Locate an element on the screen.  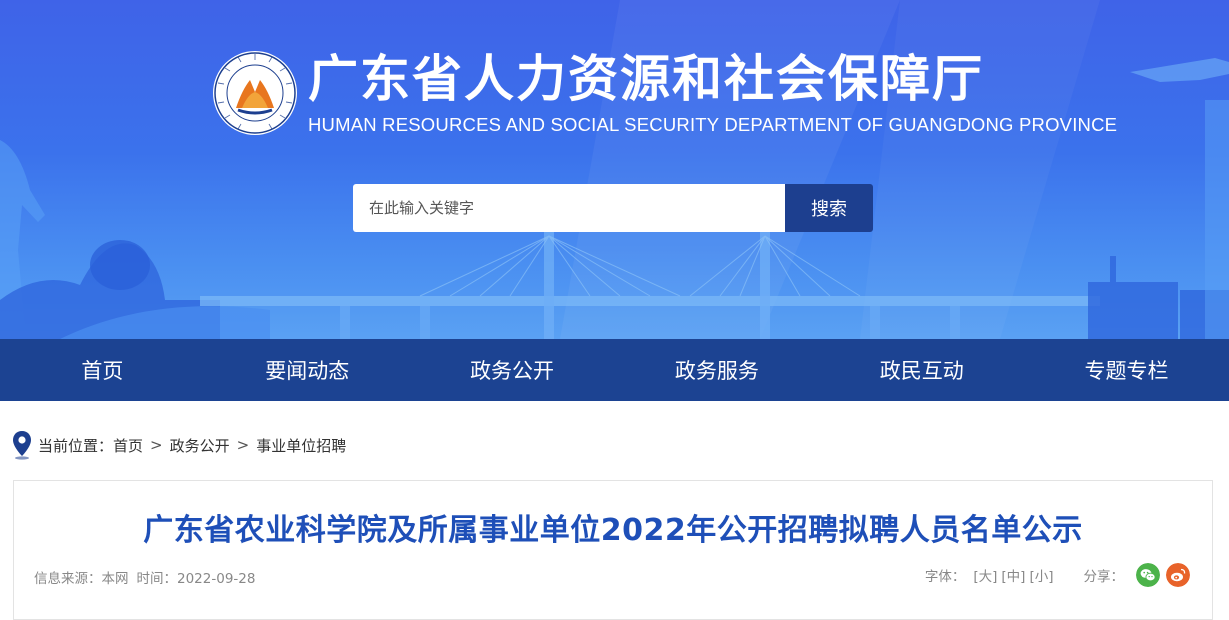
article-title: 广东省农业科学院及所属事业单位2022年公开招聘拟聘人员名单公示 is located at coordinates (613, 530).